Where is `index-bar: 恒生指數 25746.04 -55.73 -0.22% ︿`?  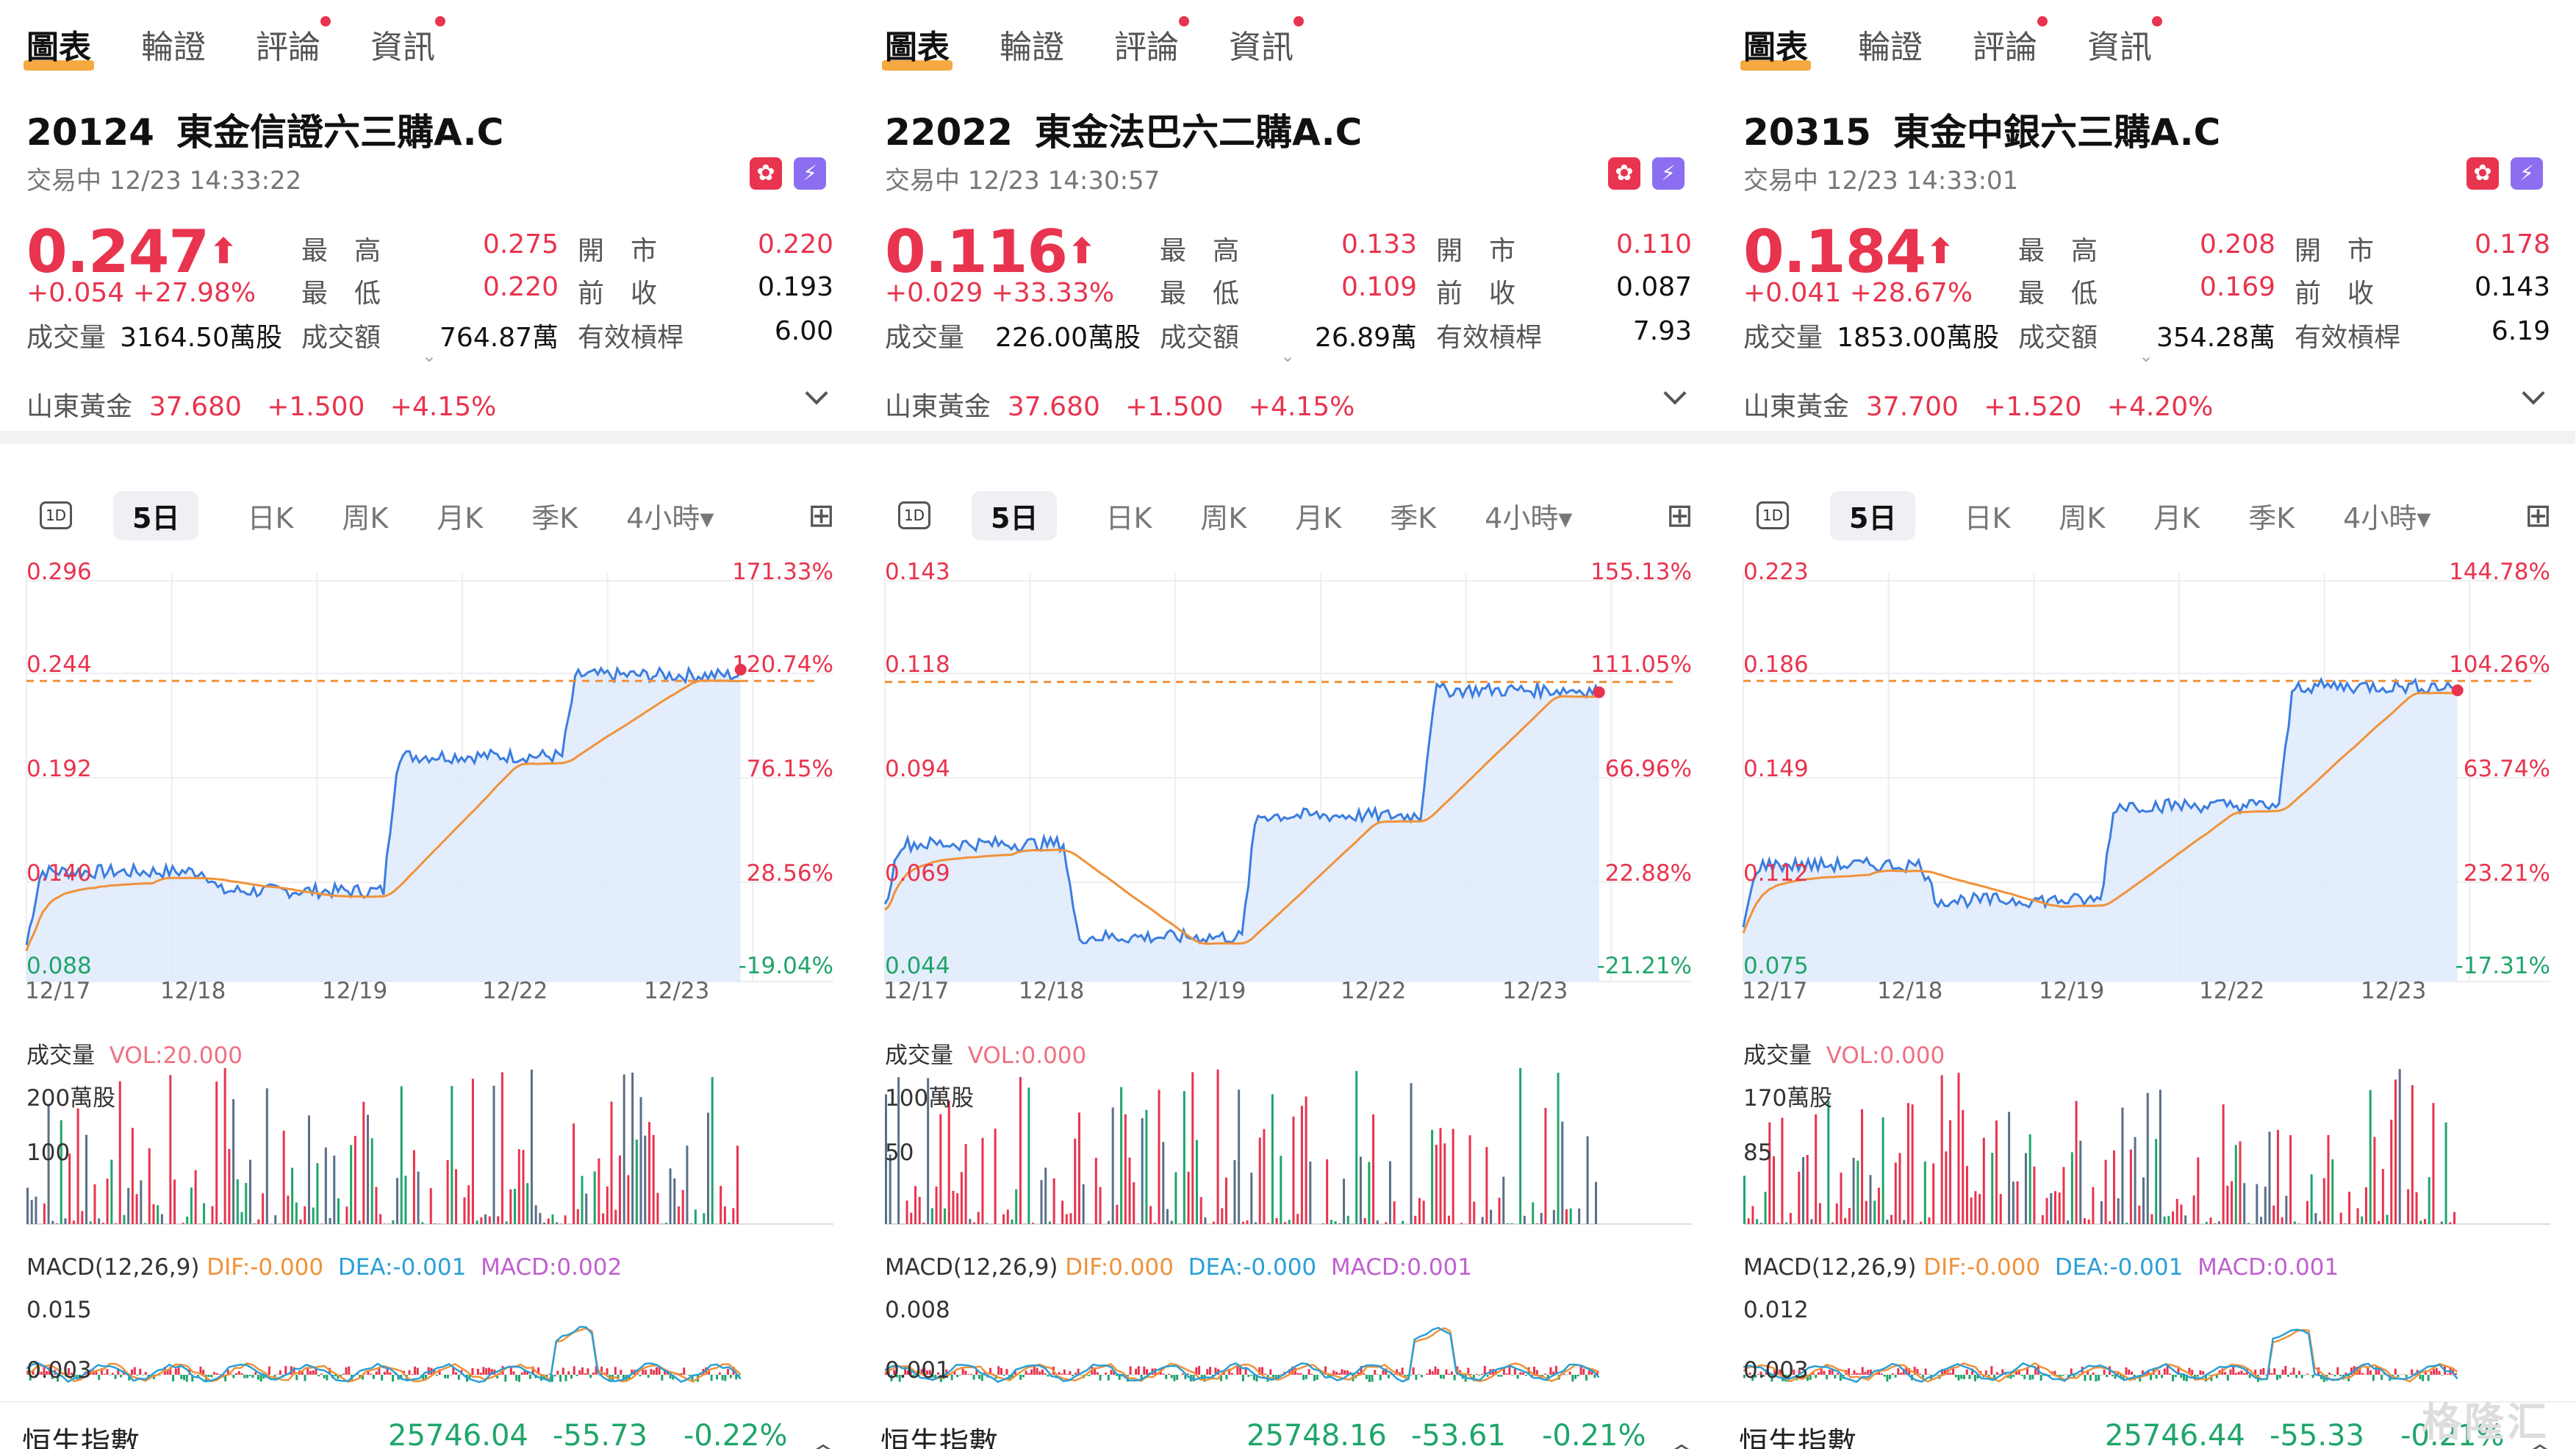 index-bar: 恒生指數 25746.04 -55.73 -0.22% ︿ is located at coordinates (429, 1425).